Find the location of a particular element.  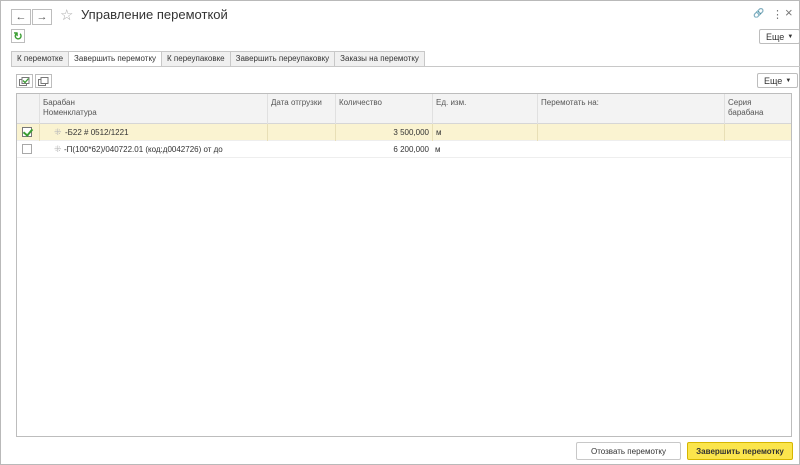

table-row: ⁜ -Б22 # 0512/1221 3 500,000 м is located at coordinates (404, 132).